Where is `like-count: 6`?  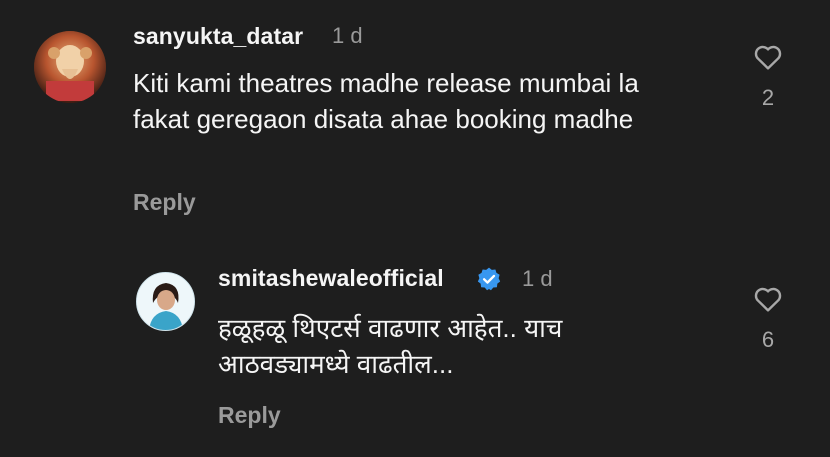 like-count: 6 is located at coordinates (768, 339).